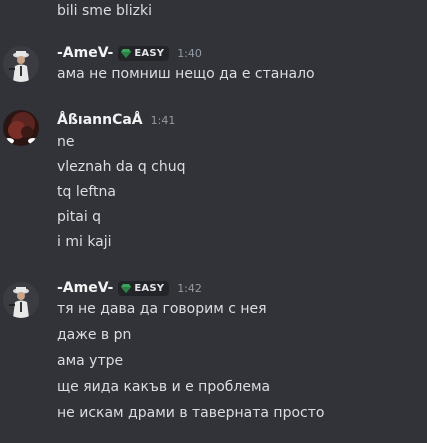  What do you see at coordinates (189, 288) in the screenshot?
I see `timestamp: 1:42` at bounding box center [189, 288].